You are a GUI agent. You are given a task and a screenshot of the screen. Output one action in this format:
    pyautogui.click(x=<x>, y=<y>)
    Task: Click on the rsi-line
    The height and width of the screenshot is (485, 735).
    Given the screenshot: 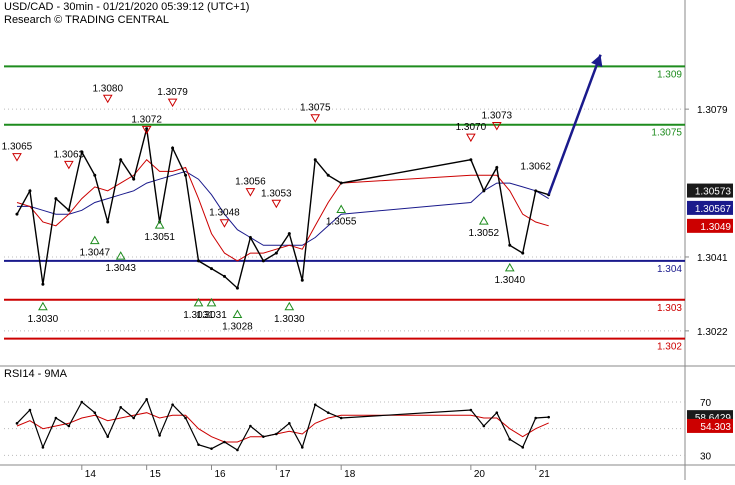 What is the action you would take?
    pyautogui.click(x=282, y=424)
    